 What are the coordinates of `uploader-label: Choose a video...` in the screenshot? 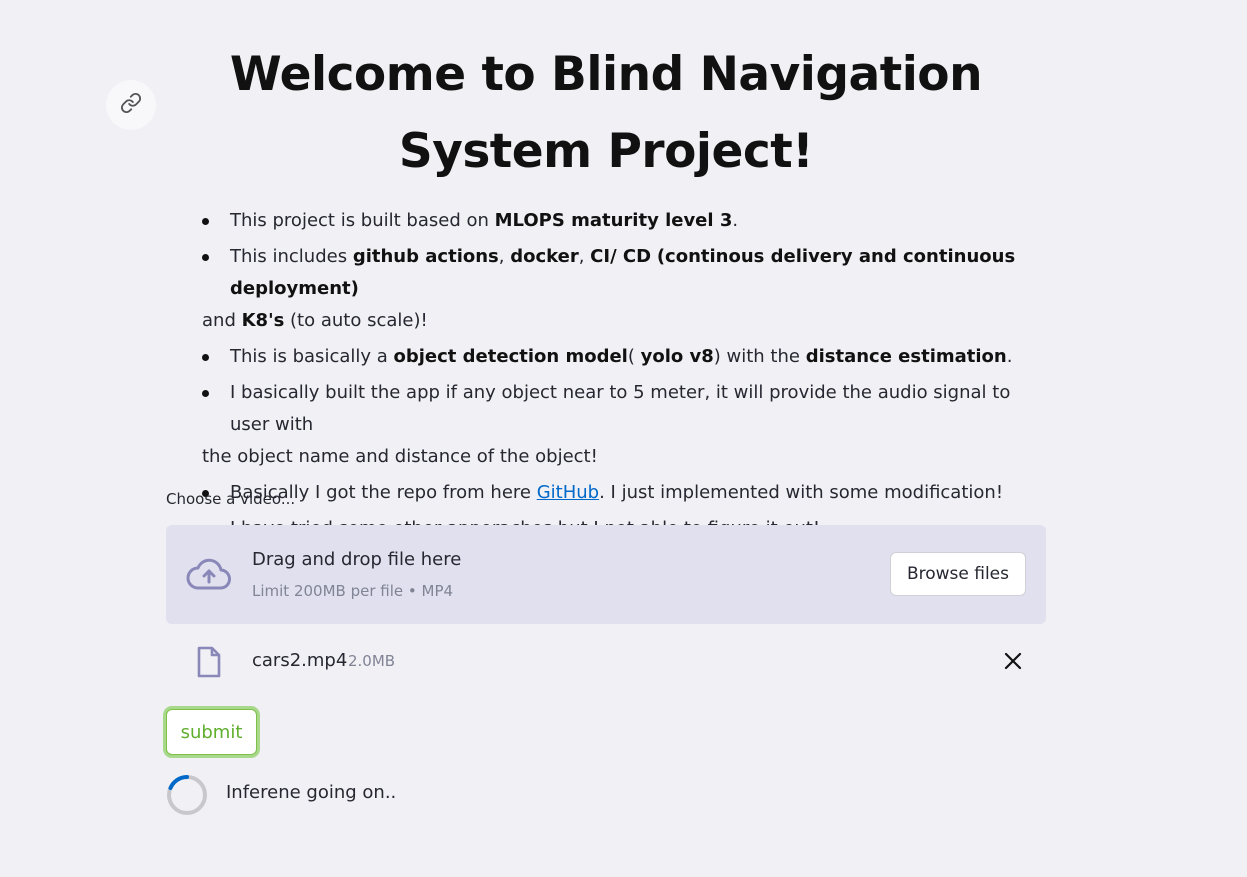 It's located at (231, 499).